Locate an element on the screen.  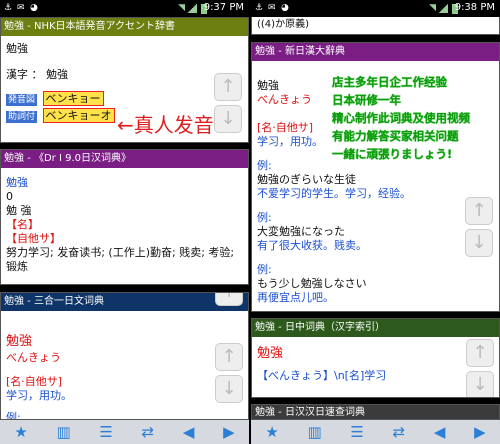
example-cn: 不爱学习的学生。学习，经验。 is located at coordinates (334, 193).